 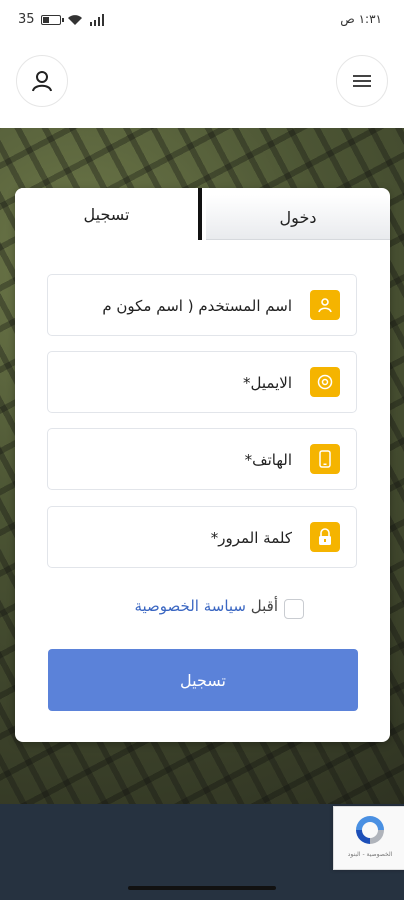 I want to click on tab-register: تسجيل, so click(x=108, y=214).